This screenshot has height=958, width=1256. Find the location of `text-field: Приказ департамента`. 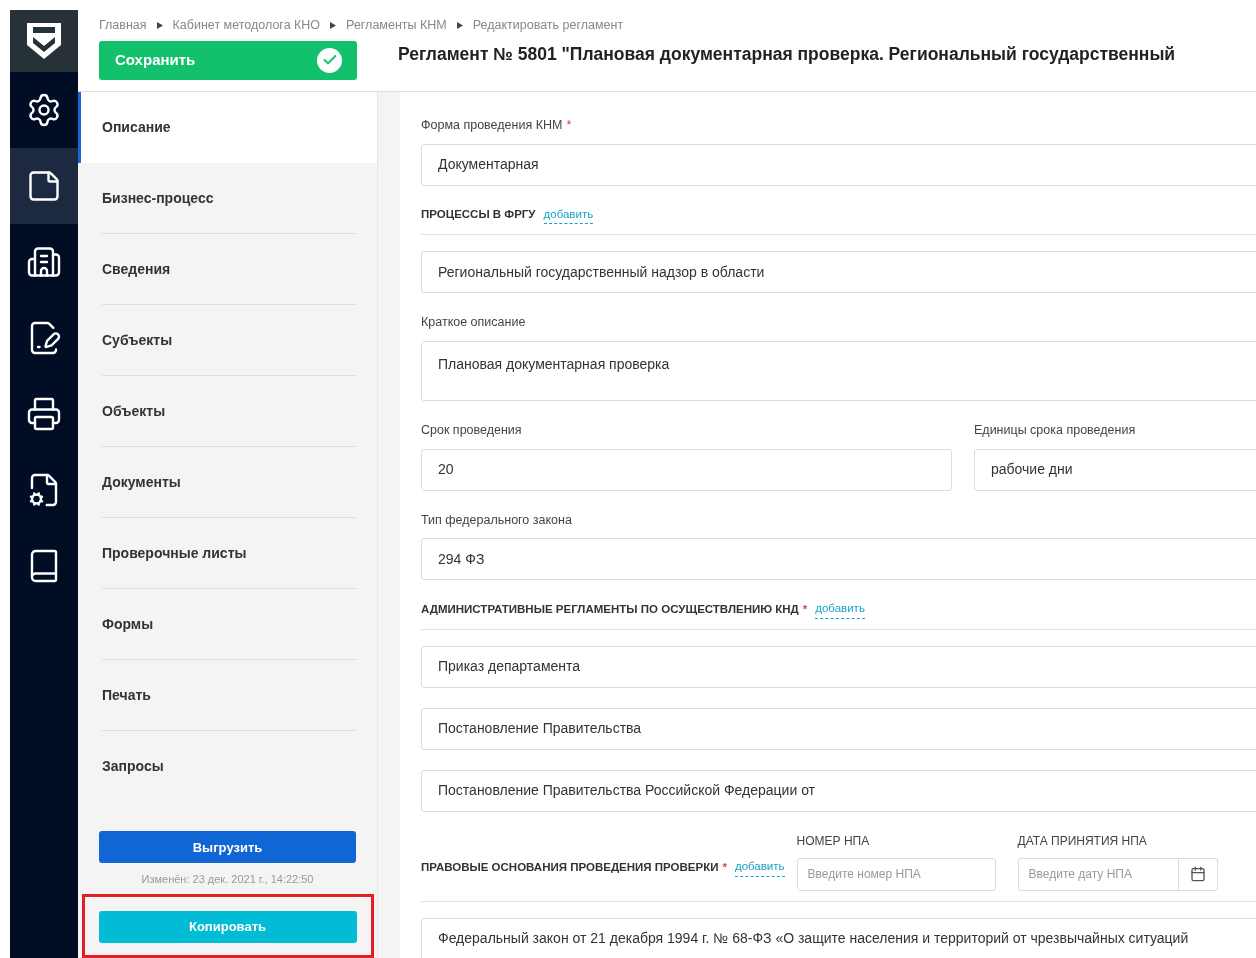

text-field: Приказ департамента is located at coordinates (838, 666).